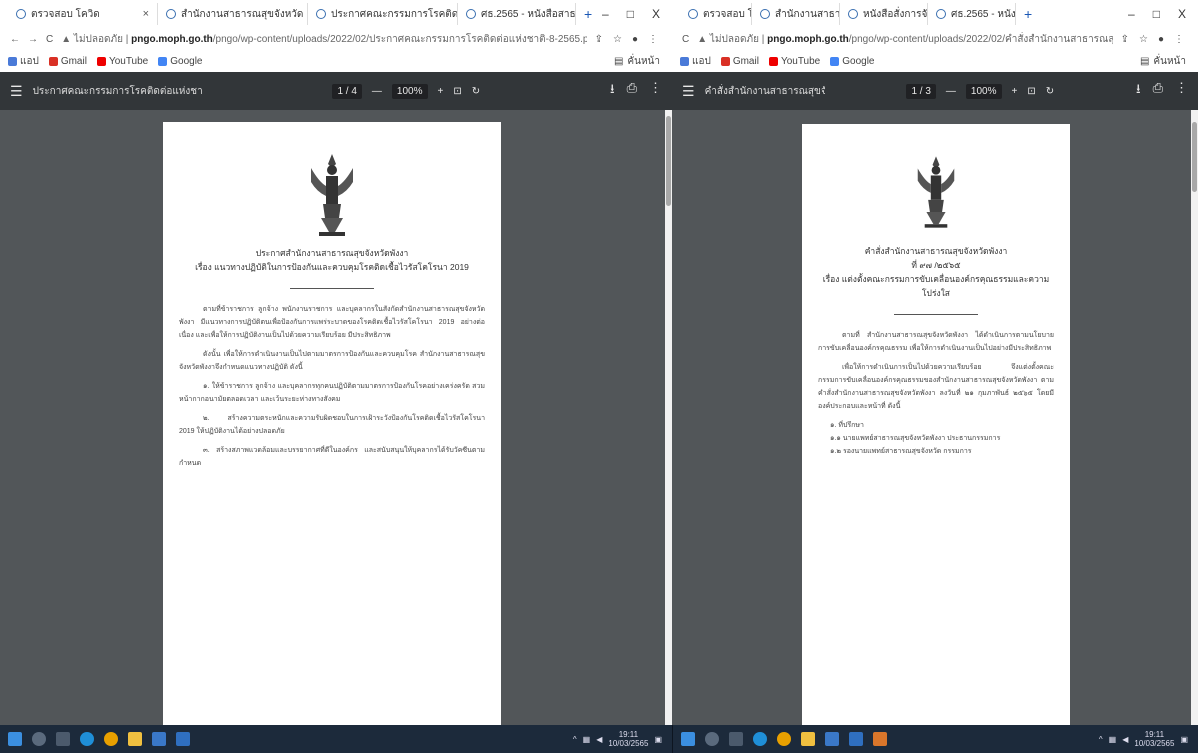 This screenshot has height=753, width=1198. Describe the element at coordinates (745, 61) in the screenshot. I see `bookmark-label: Gmail` at that location.